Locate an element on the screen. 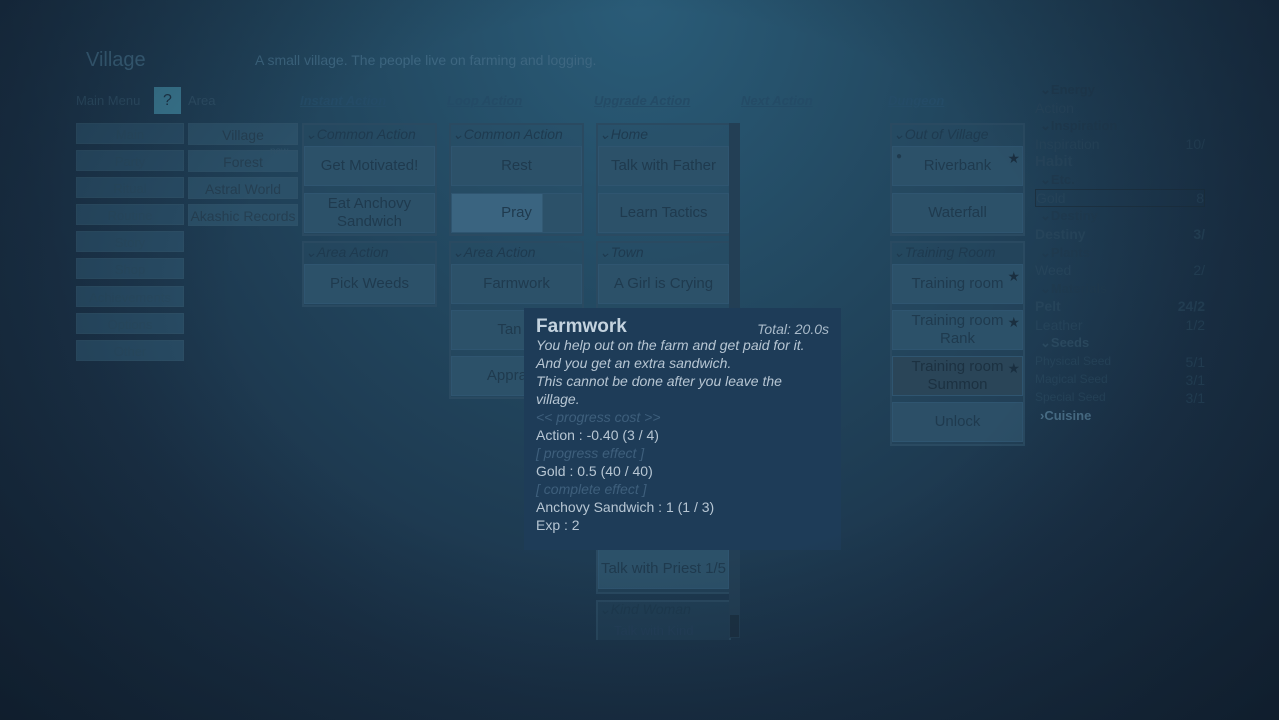 The height and width of the screenshot is (720, 1279). instant-common-heading: ⌄Common Action is located at coordinates (360, 134).